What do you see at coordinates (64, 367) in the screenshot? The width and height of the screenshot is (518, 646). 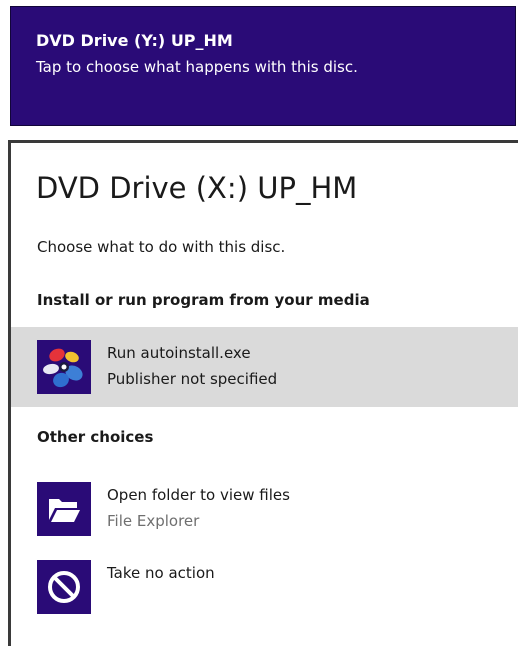 I see `autoinstall-app-icon` at bounding box center [64, 367].